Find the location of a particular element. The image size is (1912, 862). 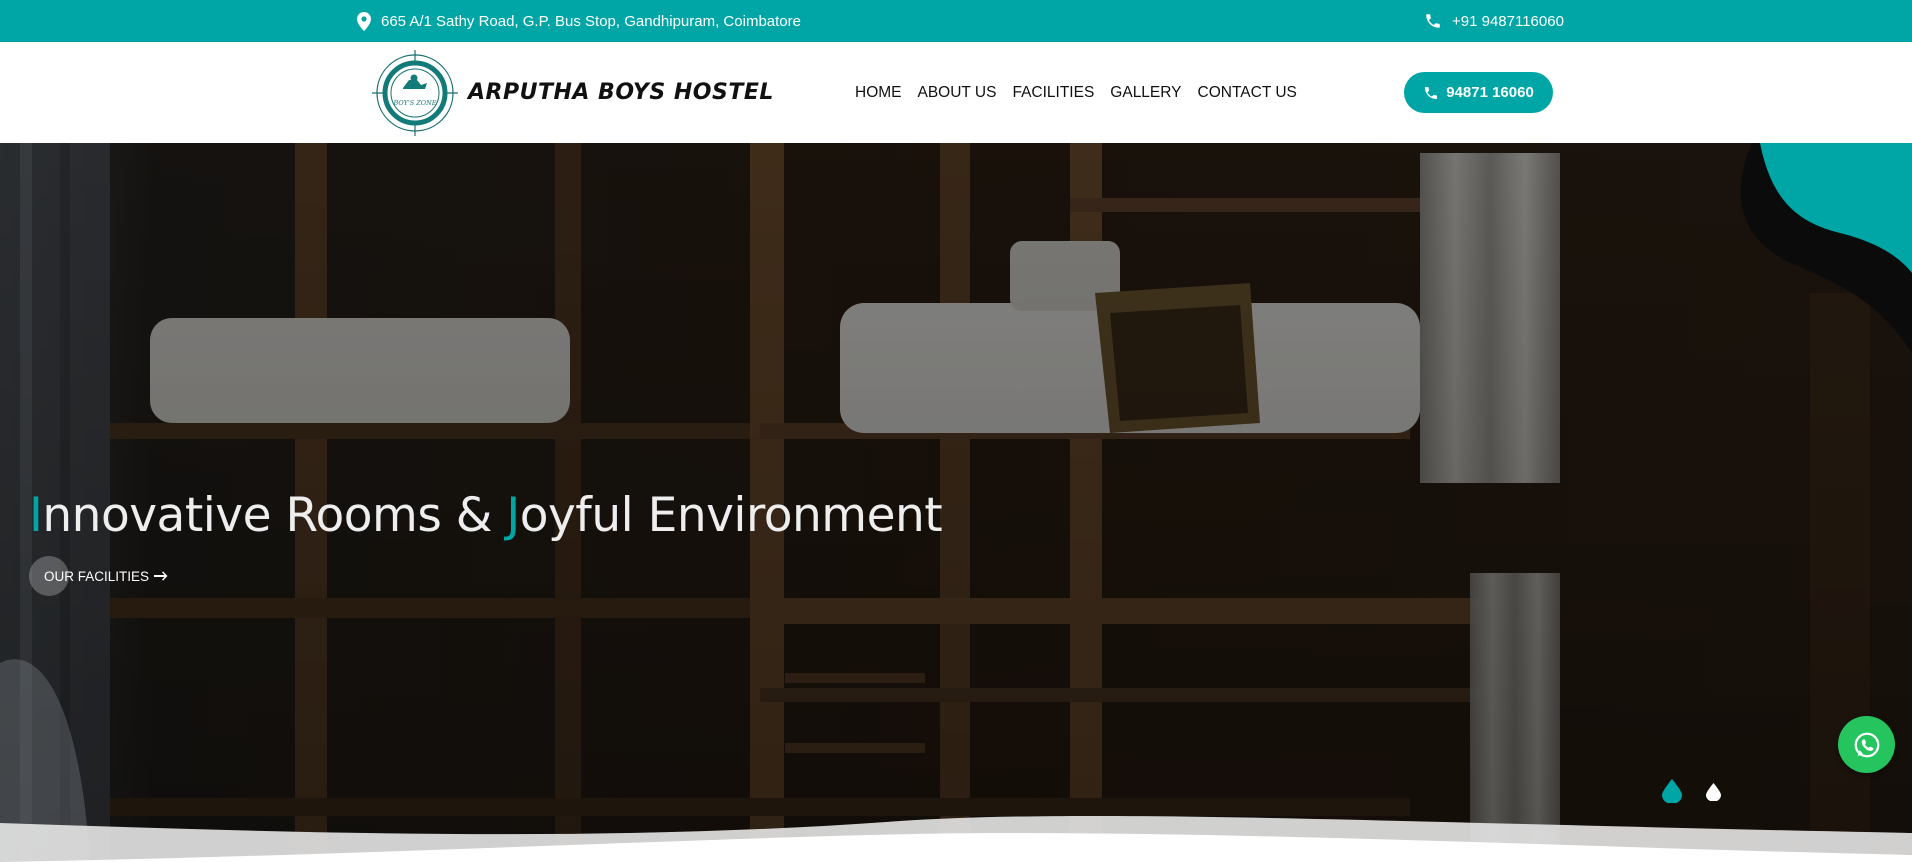

nav-contact-us: CONTACT US is located at coordinates (1247, 93).